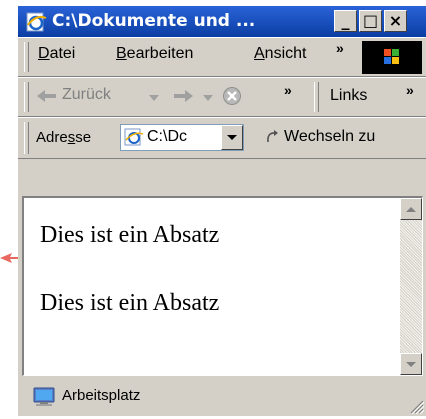 The width and height of the screenshot is (426, 419). I want to click on status-text: Arbeitsplatz, so click(101, 395).